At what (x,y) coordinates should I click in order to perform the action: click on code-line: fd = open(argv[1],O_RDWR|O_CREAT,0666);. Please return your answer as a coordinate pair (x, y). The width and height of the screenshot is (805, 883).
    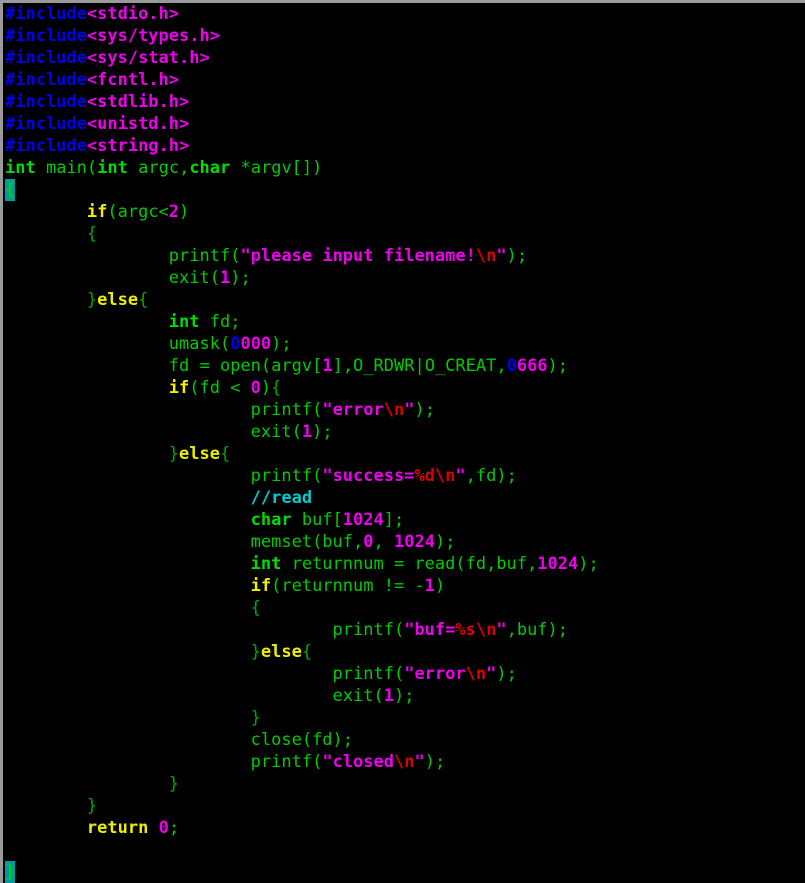
    Looking at the image, I should click on (404, 366).